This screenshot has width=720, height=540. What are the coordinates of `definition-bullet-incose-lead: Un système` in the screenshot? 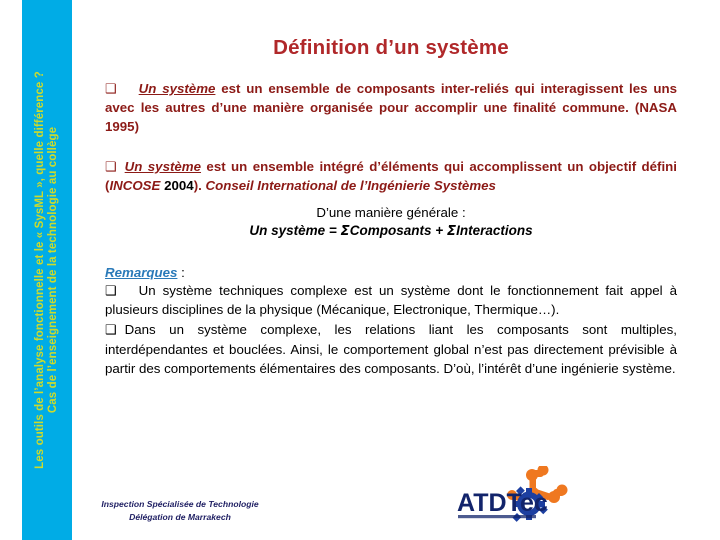 It's located at (163, 166).